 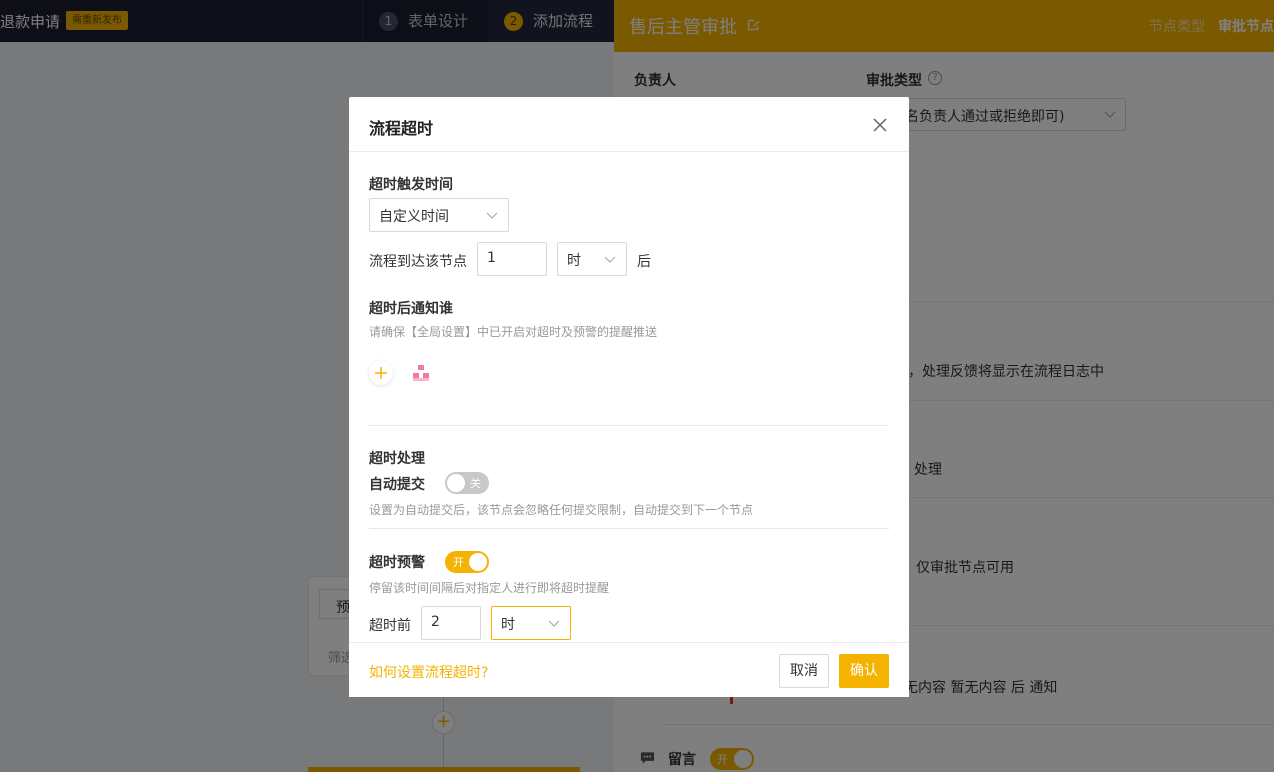 I want to click on trigger-time-select: 自定义时间, so click(x=439, y=215).